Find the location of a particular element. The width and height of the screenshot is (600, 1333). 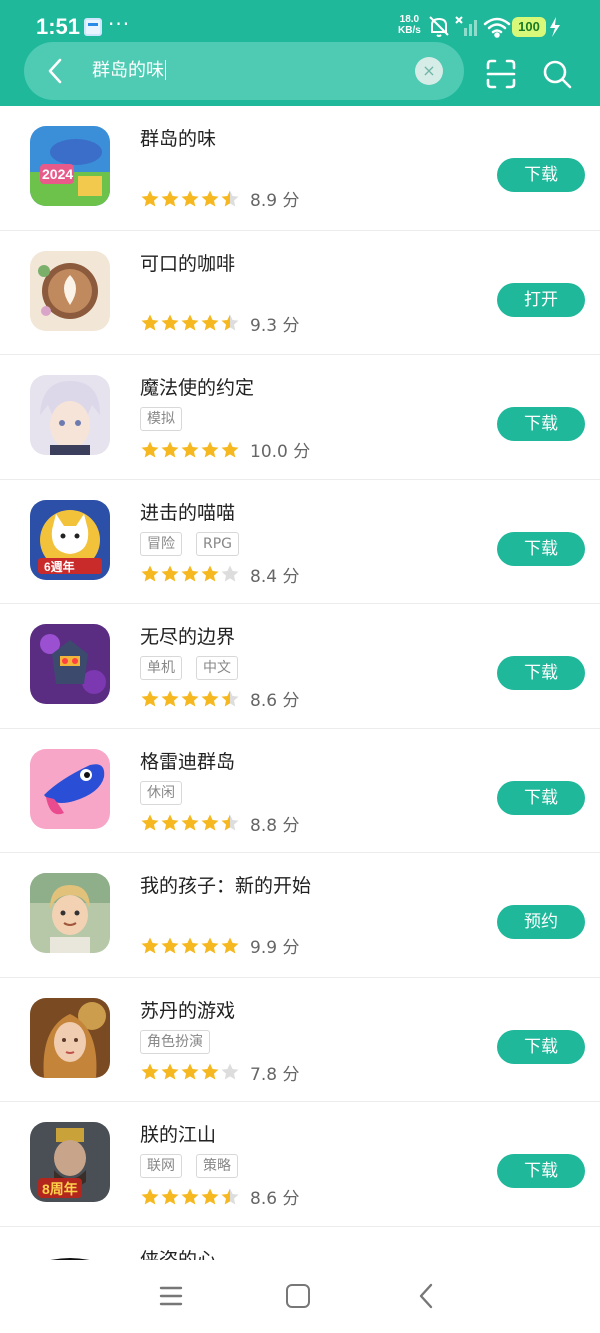

app-list-item: 无尽的边界单机 中文 8.6 分 下载 is located at coordinates (300, 666).